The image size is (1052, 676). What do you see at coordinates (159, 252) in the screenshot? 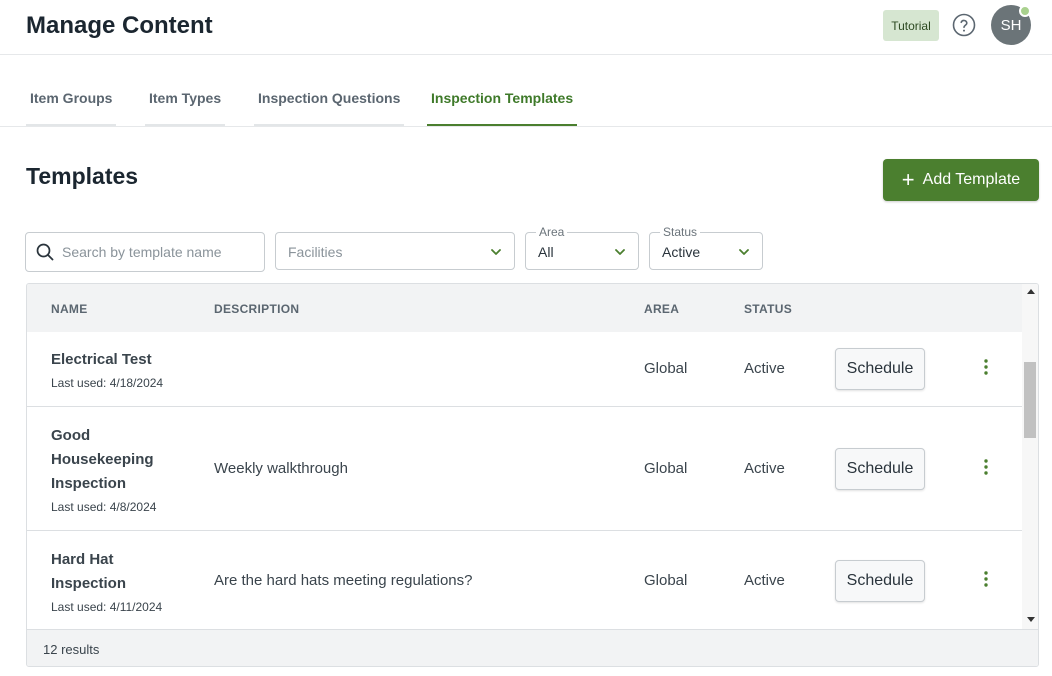
I see `search-input` at bounding box center [159, 252].